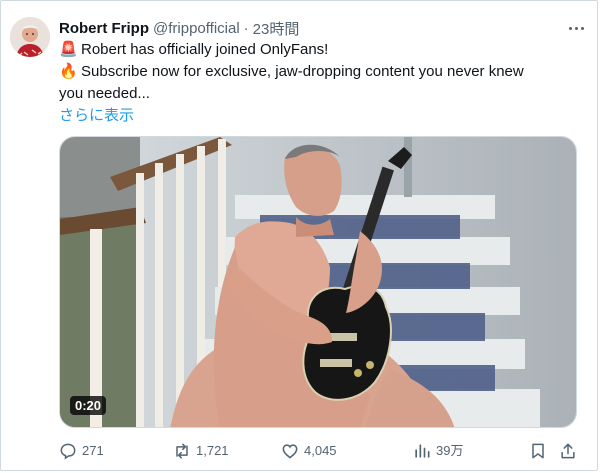 The image size is (600, 473). What do you see at coordinates (205, 49) in the screenshot?
I see `tweet-text-line-1: Robert has officially joined OnlyFans!` at bounding box center [205, 49].